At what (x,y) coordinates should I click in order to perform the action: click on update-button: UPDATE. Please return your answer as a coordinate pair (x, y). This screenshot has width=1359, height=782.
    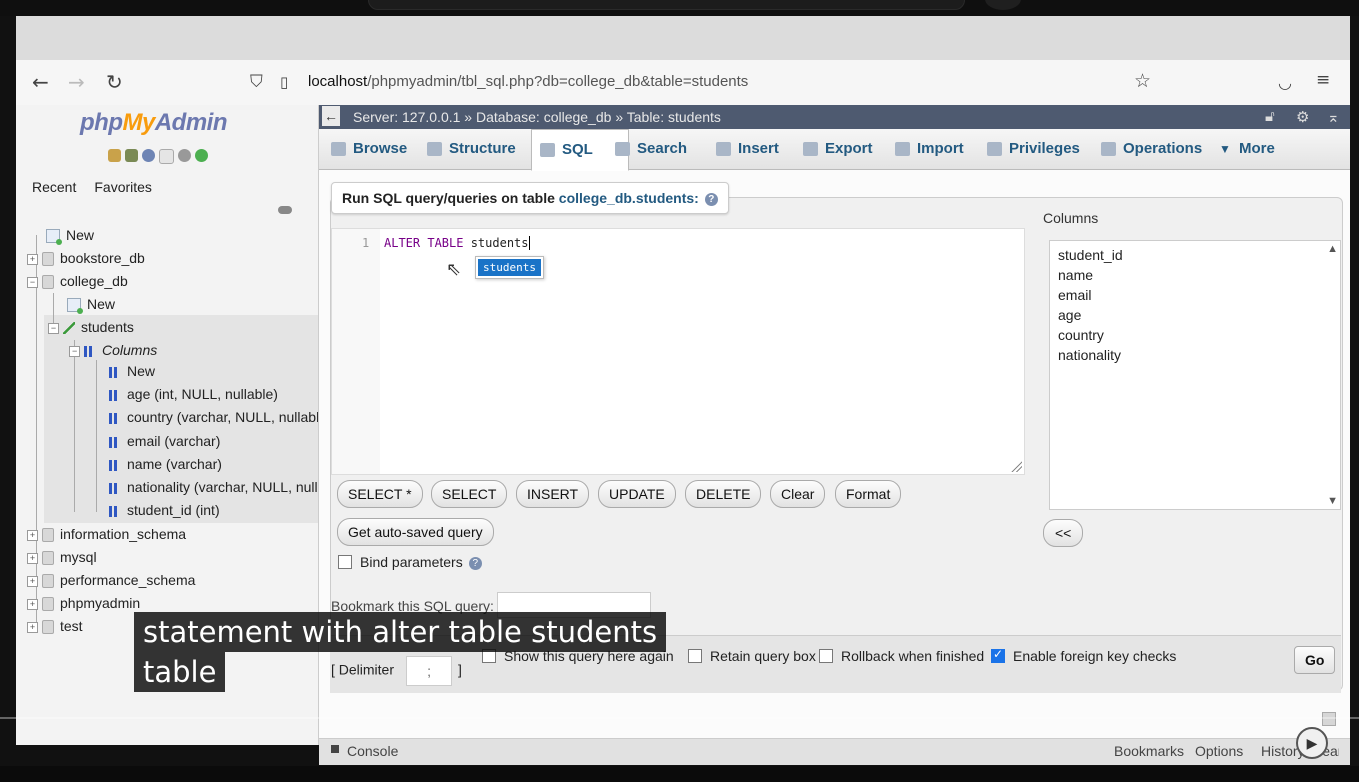
    Looking at the image, I should click on (637, 494).